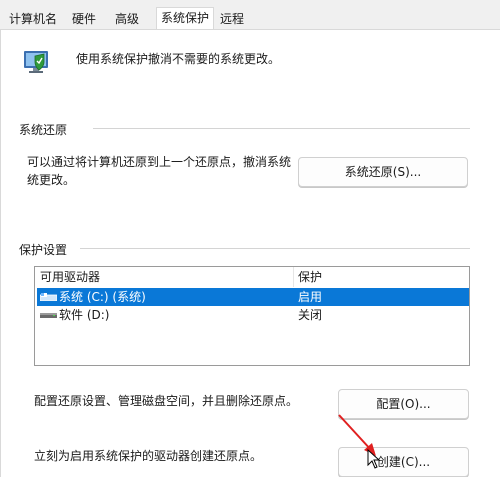 This screenshot has width=500, height=477. What do you see at coordinates (43, 130) in the screenshot?
I see `system-restore-group-title: 系统还原` at bounding box center [43, 130].